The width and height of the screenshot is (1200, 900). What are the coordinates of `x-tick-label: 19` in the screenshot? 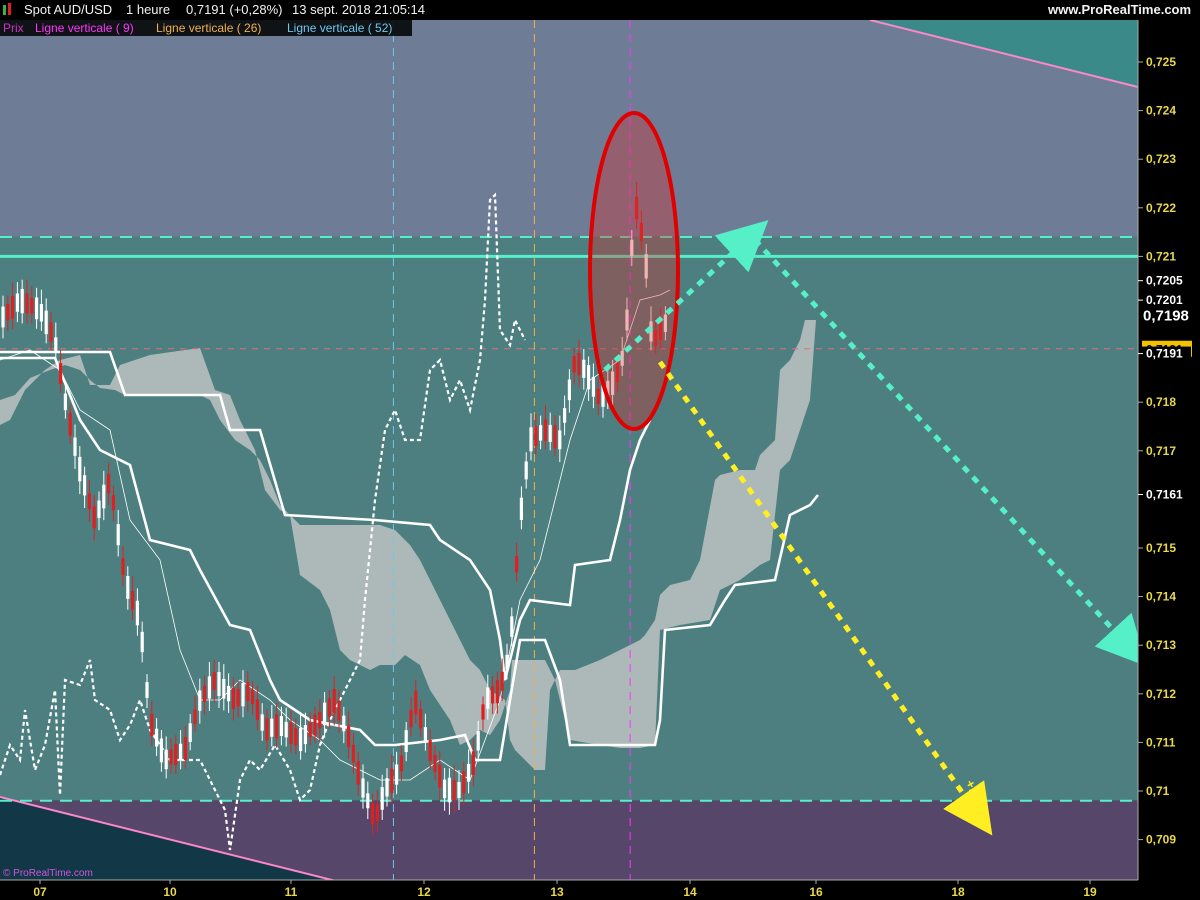 It's located at (1090, 892).